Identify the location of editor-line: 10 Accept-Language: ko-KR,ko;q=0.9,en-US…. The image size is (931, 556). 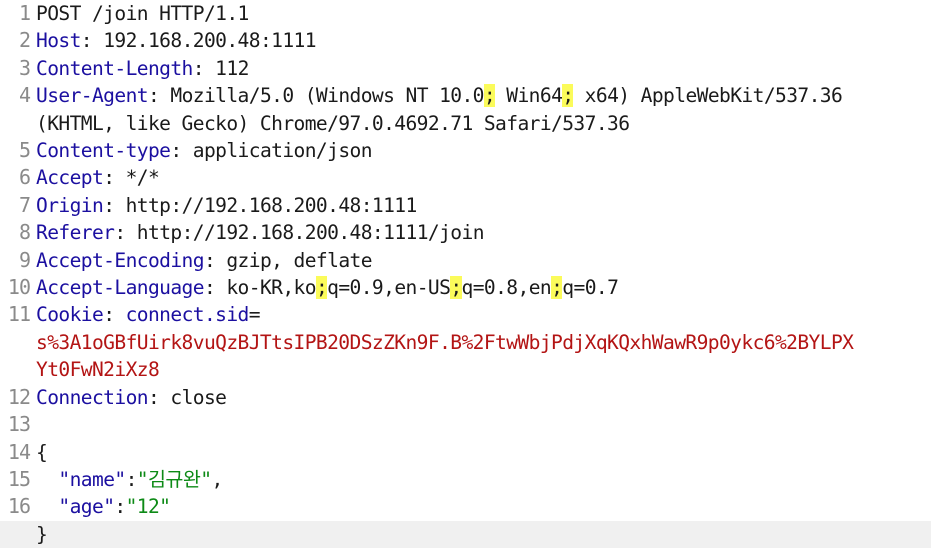
(465, 287).